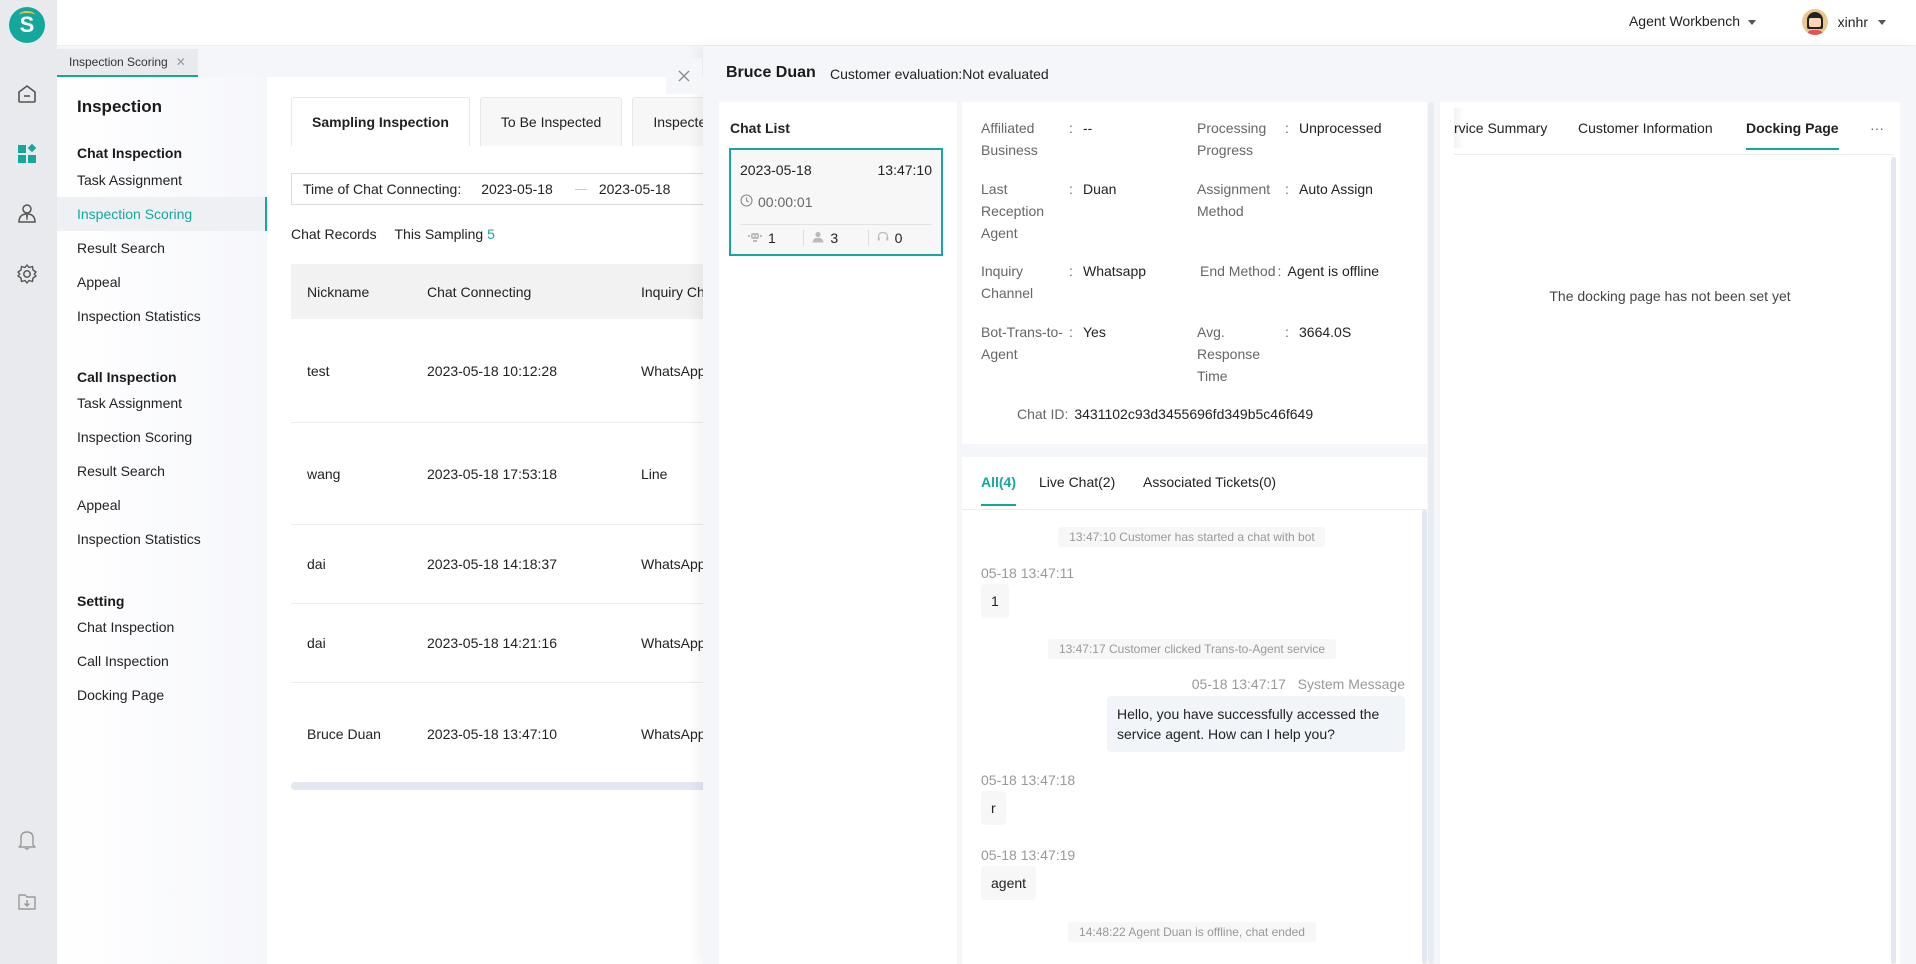 The image size is (1916, 964). Describe the element at coordinates (672, 291) in the screenshot. I see `column-header-inquiry-channel: Inquiry Channel` at that location.